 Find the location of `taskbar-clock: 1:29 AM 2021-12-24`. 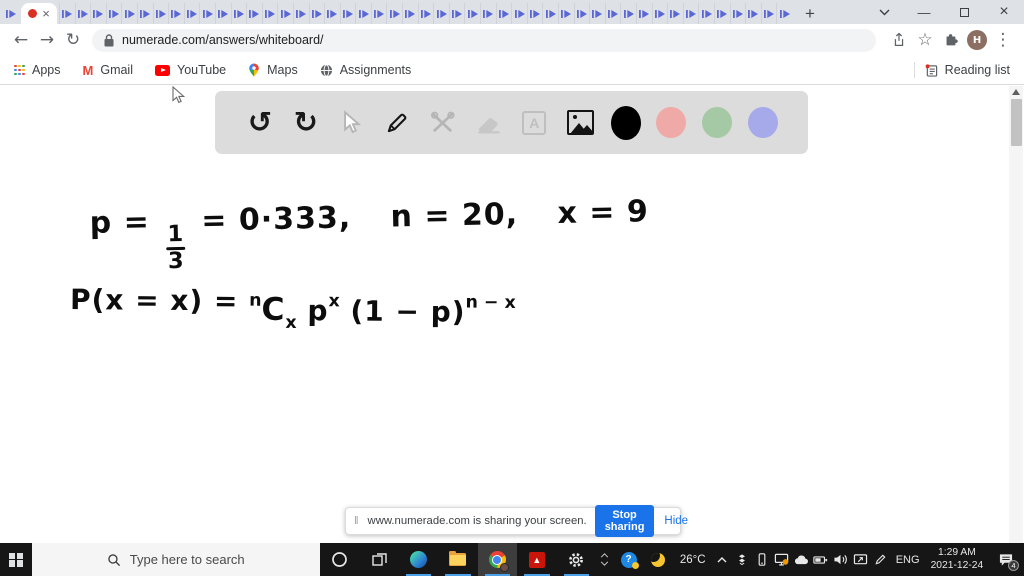

taskbar-clock: 1:29 AM 2021-12-24 is located at coordinates (956, 559).